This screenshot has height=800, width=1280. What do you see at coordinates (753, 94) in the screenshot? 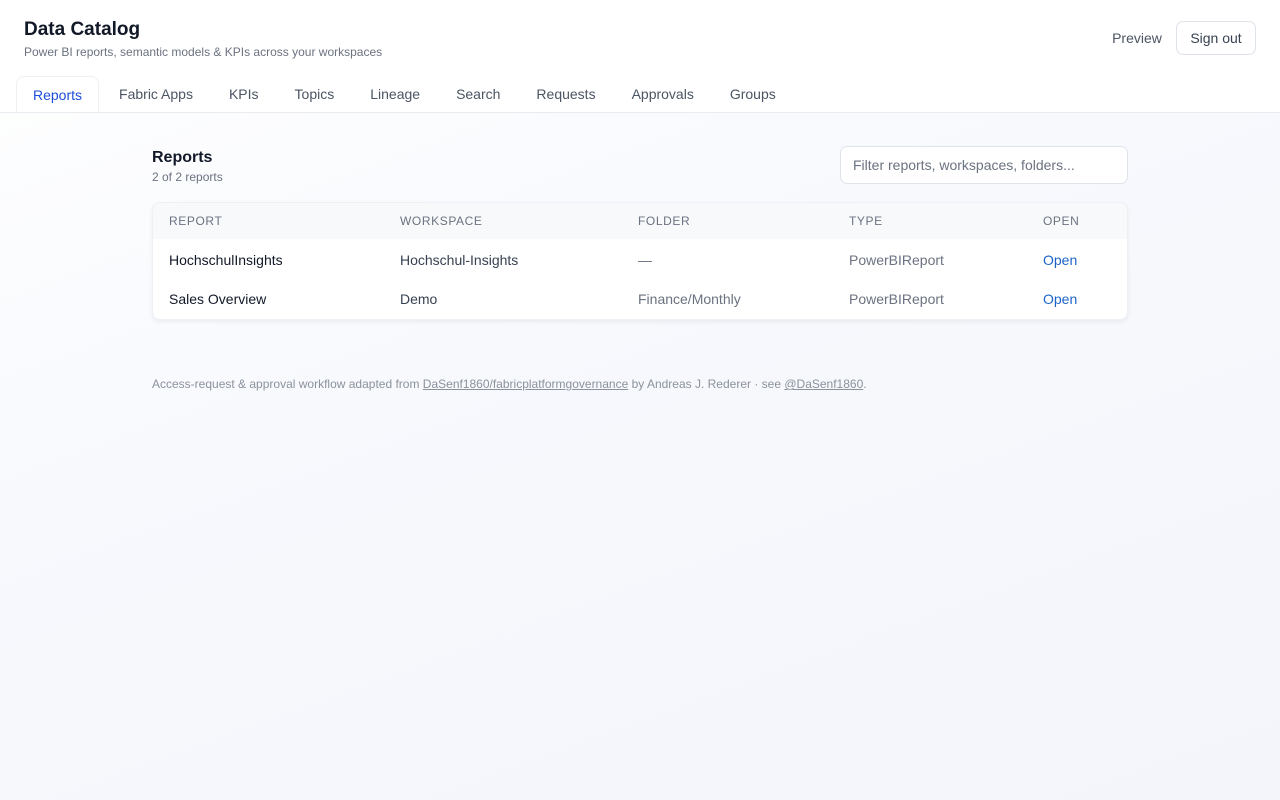
I see `tab-groups: Groups` at bounding box center [753, 94].